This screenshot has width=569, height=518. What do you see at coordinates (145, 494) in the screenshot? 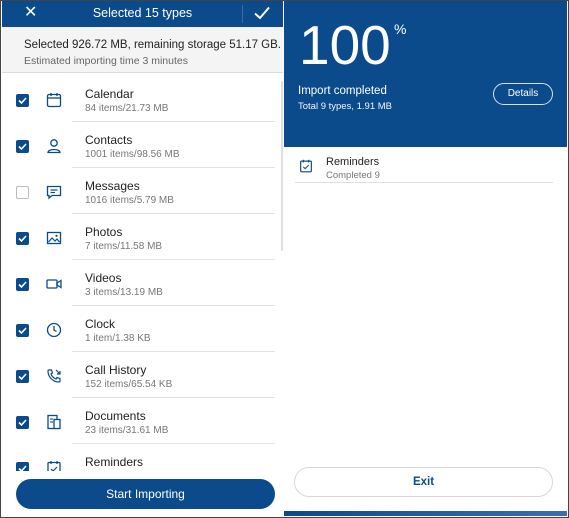
I see `start-importing-button: Start Importing` at bounding box center [145, 494].